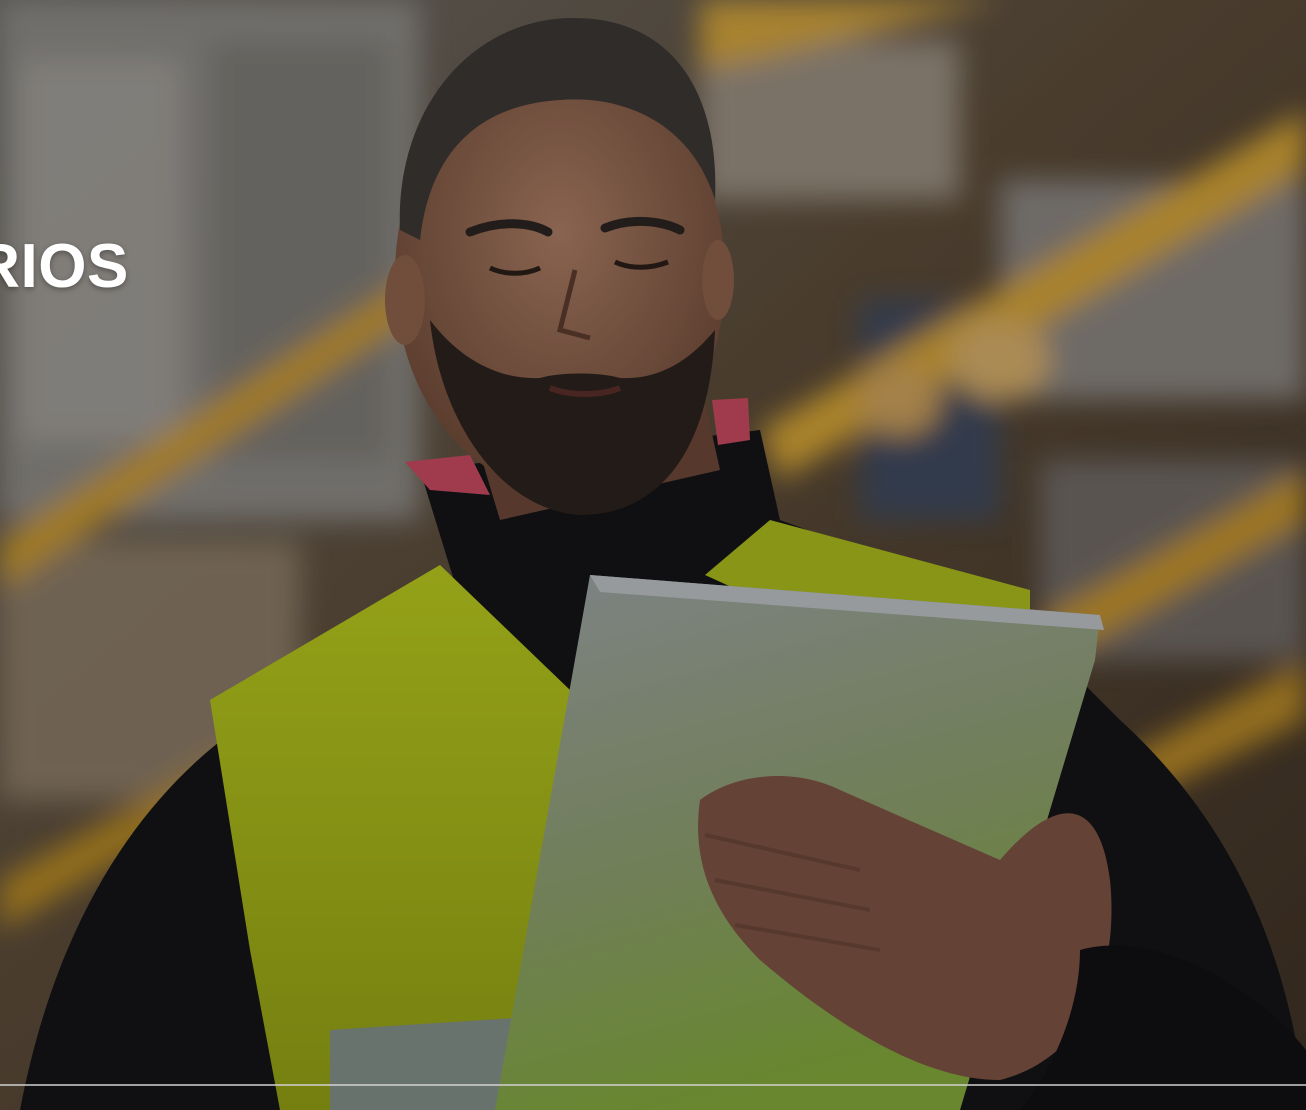  What do you see at coordinates (653, 1085) in the screenshot?
I see `bottom-divider` at bounding box center [653, 1085].